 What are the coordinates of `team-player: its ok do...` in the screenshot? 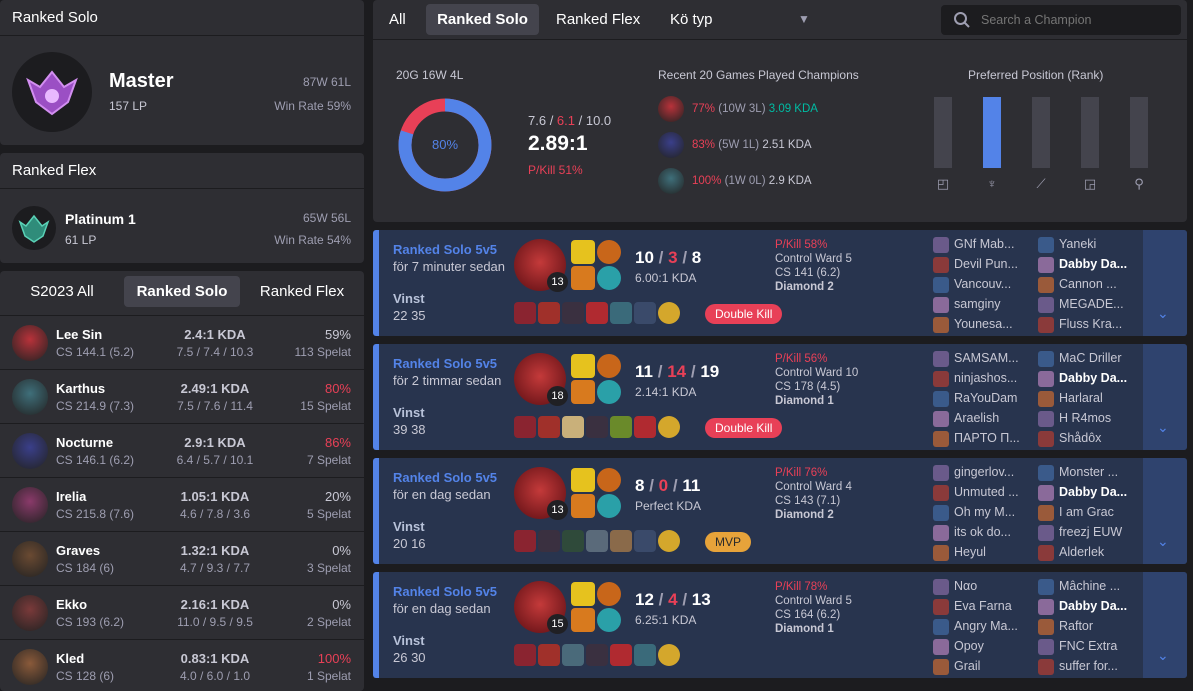 It's located at (982, 532).